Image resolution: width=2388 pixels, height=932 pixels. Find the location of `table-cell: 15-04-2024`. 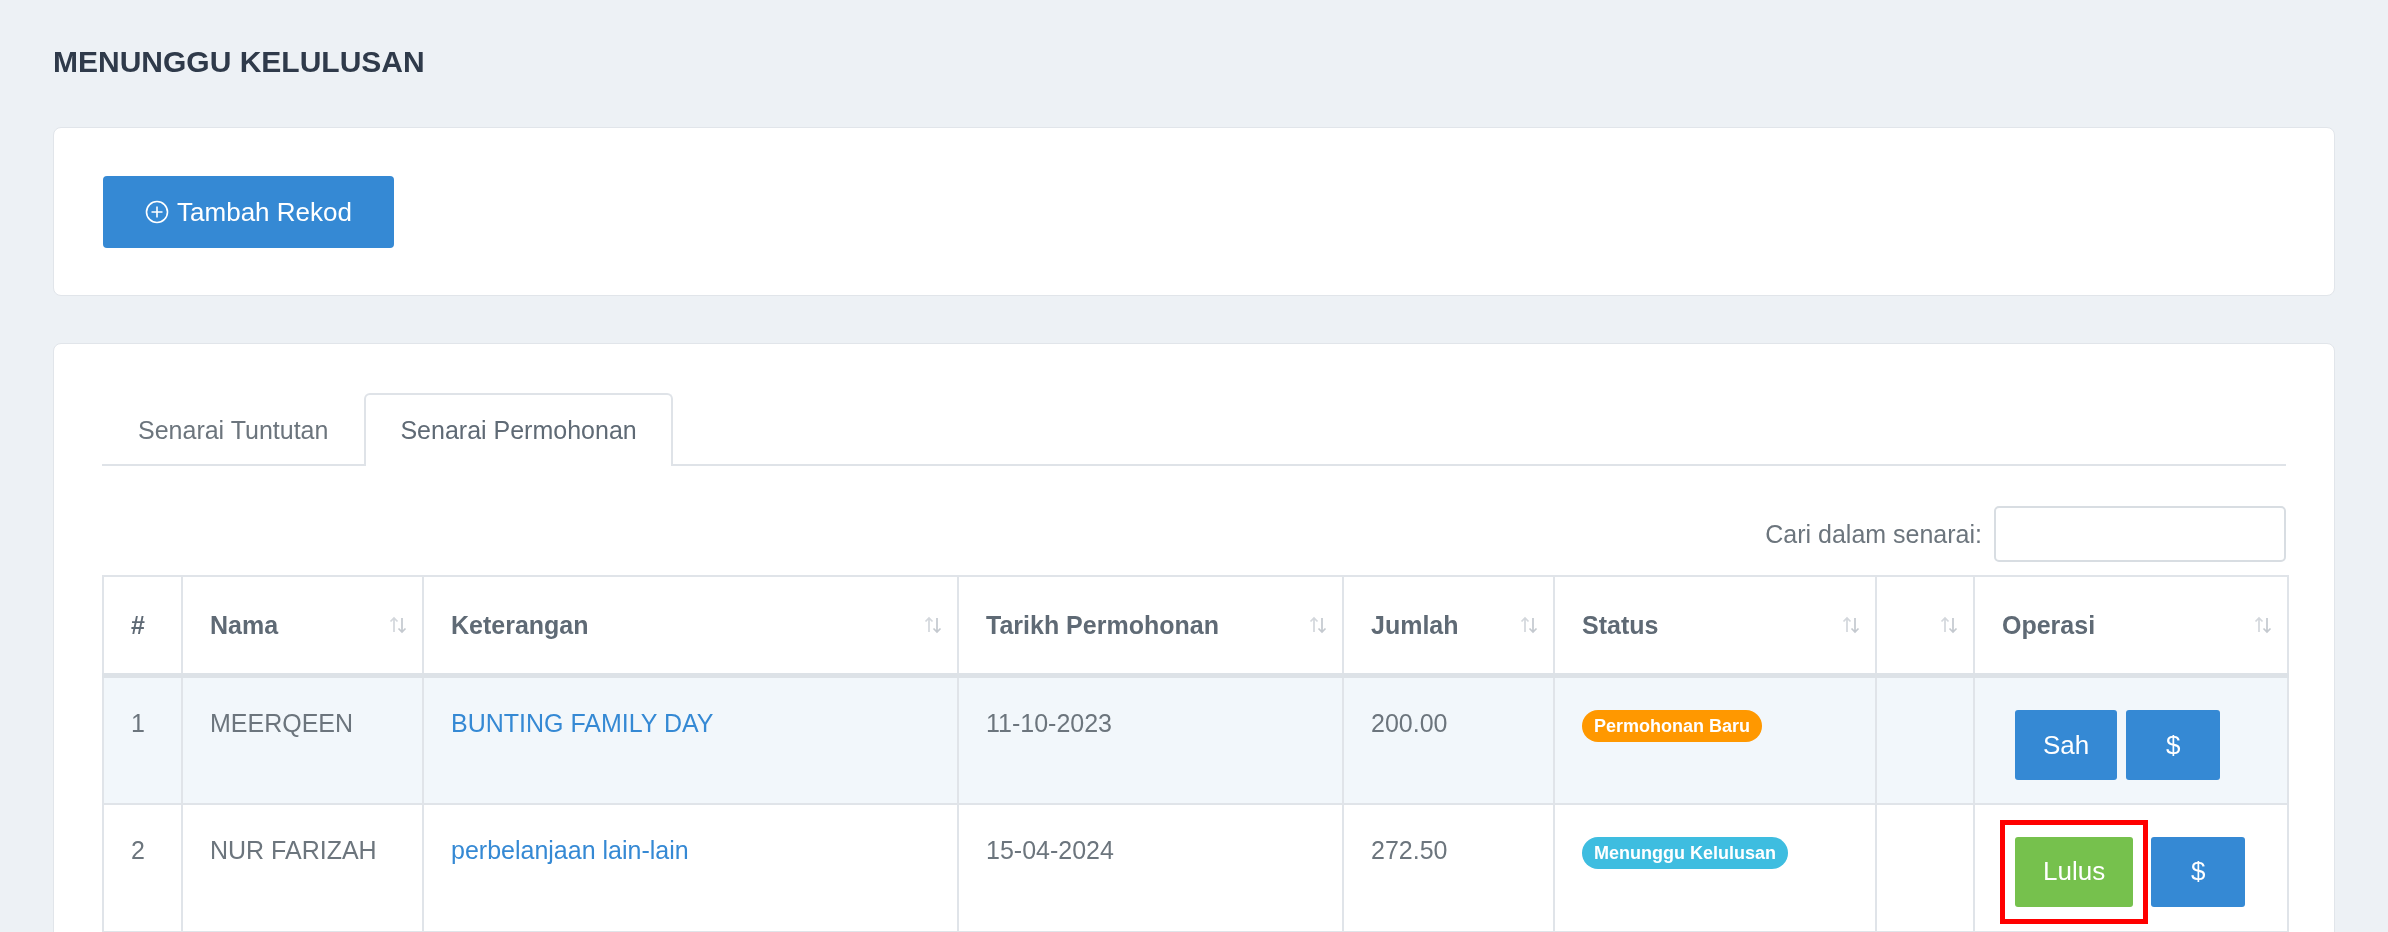

table-cell: 15-04-2024 is located at coordinates (1150, 867).